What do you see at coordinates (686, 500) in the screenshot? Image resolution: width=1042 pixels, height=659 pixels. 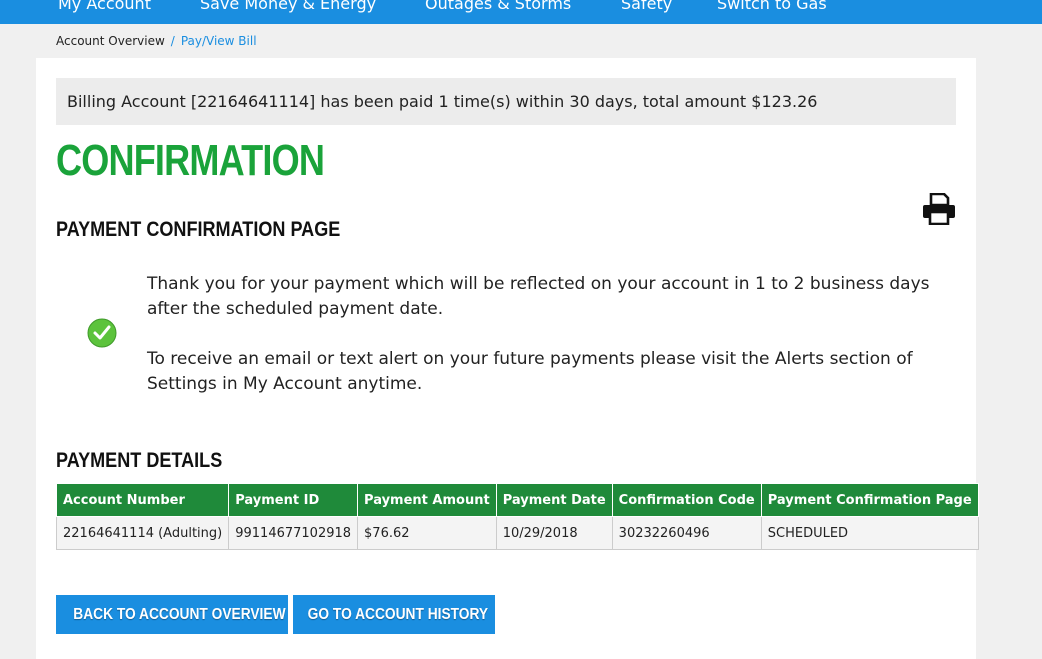 I see `column-header: Confirmation Code` at bounding box center [686, 500].